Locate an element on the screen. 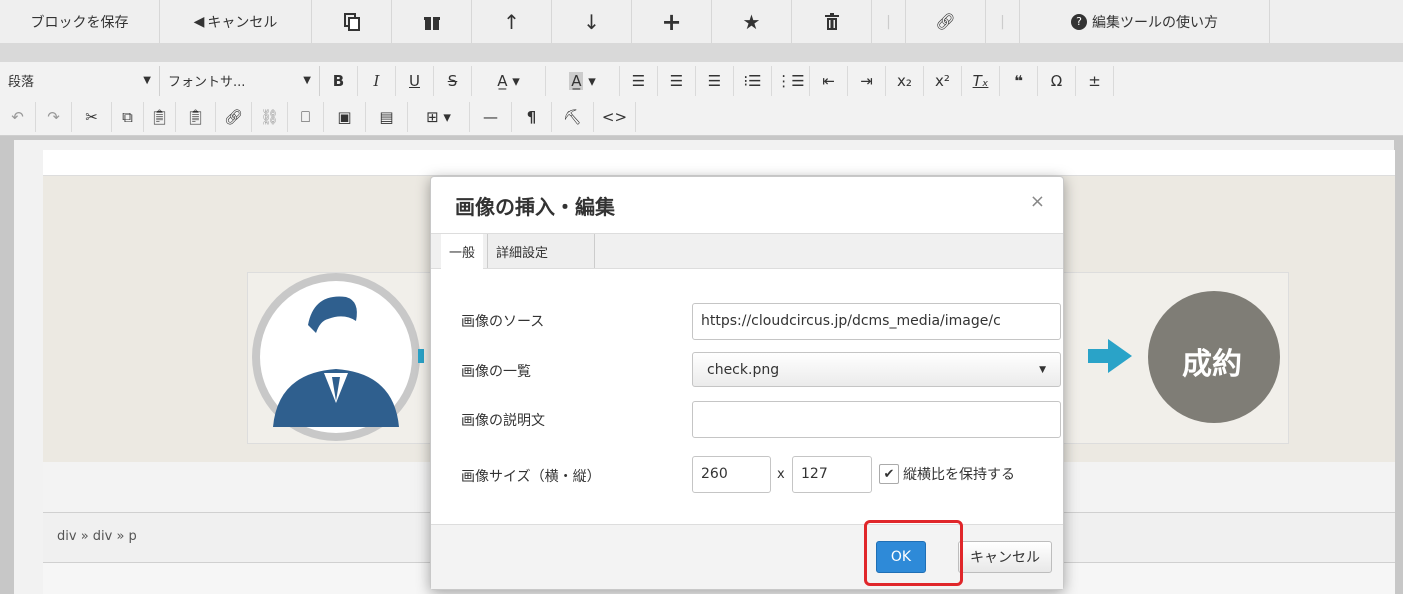  align-left-icon: ☰ is located at coordinates (638, 80).